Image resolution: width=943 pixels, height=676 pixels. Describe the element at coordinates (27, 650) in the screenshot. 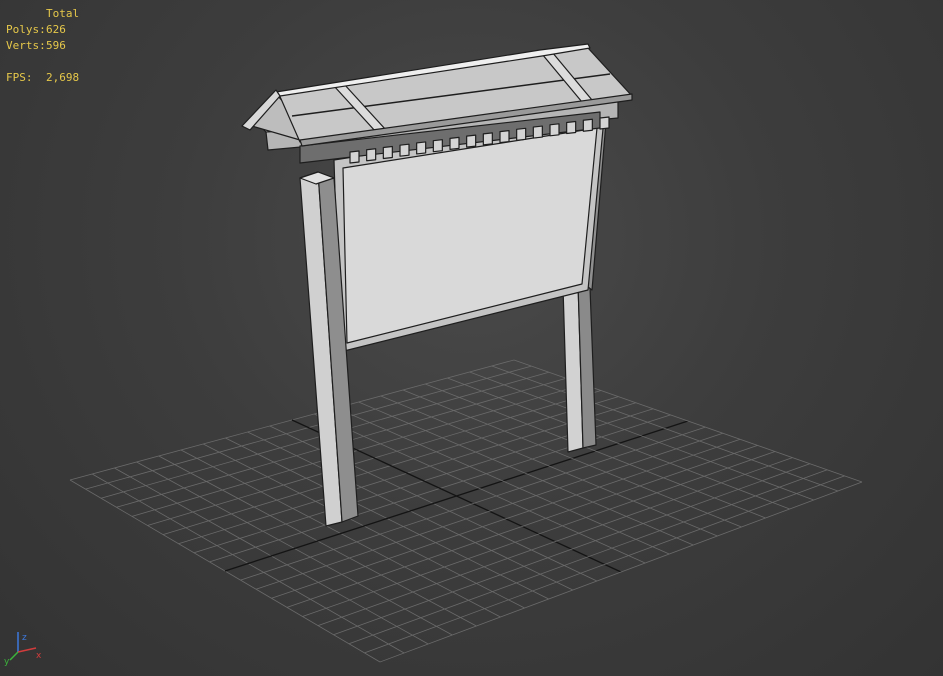

I see `x-axis` at that location.